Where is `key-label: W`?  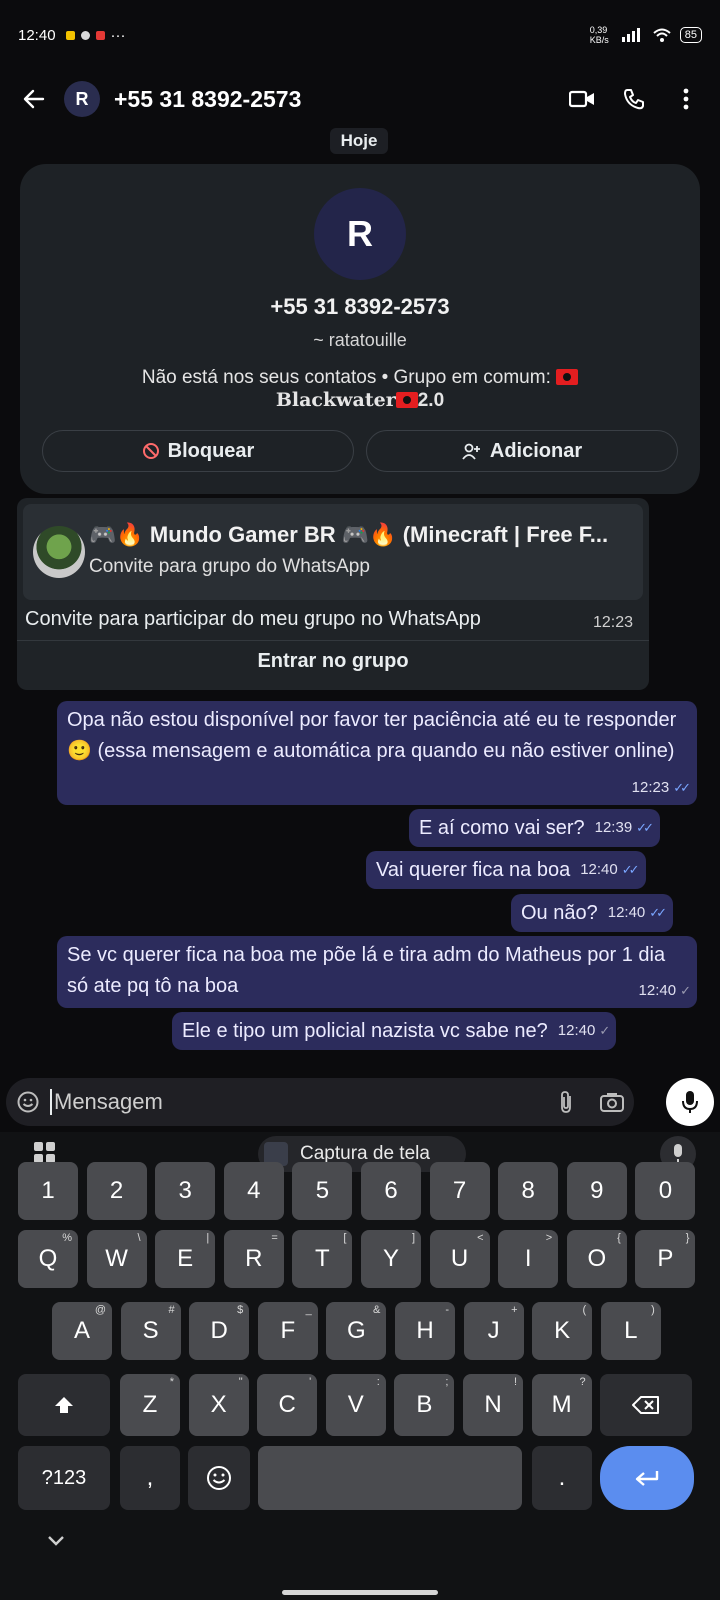
key-label: W is located at coordinates (116, 1258).